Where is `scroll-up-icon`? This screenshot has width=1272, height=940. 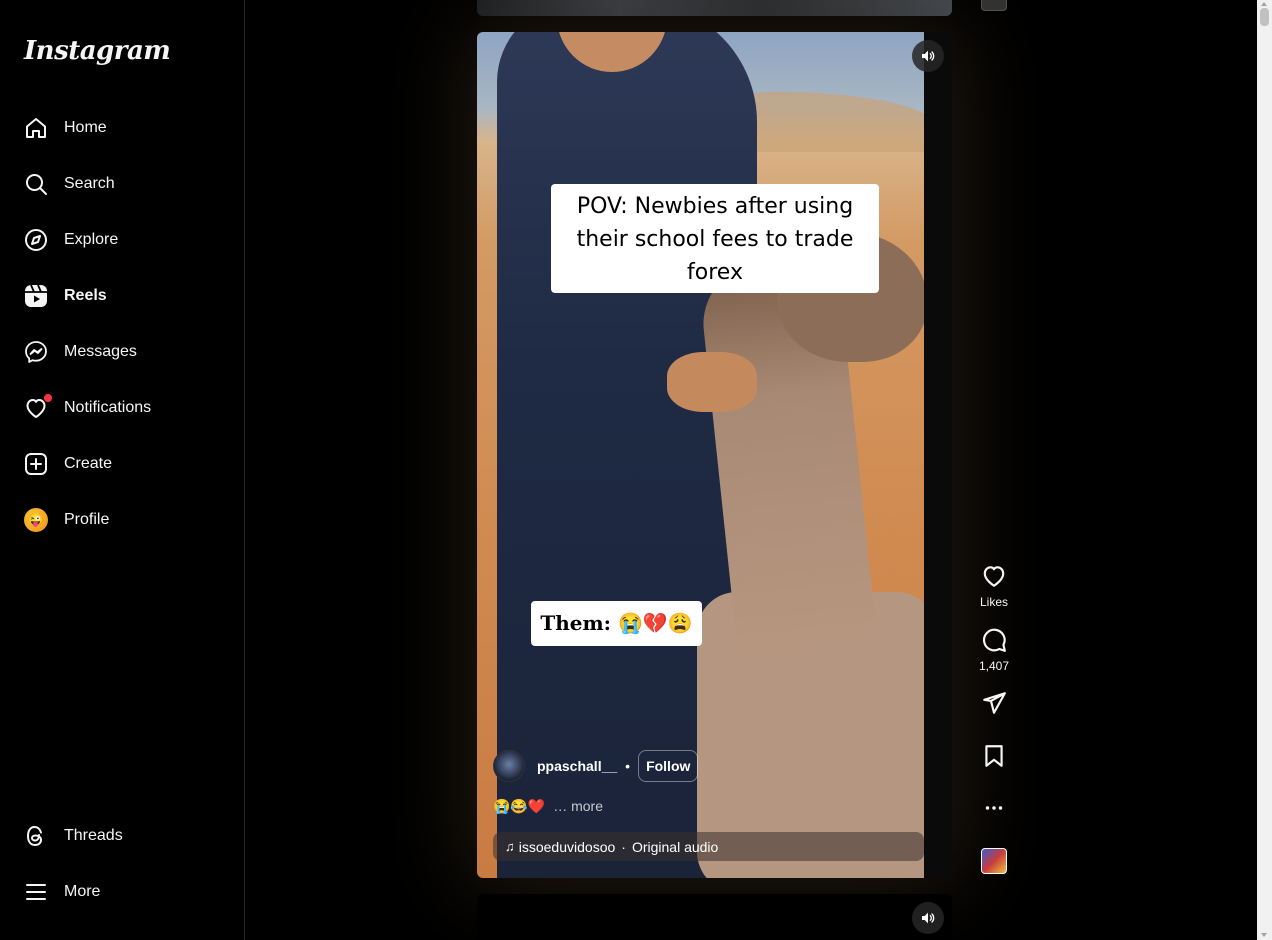
scroll-up-icon is located at coordinates (1264, 4).